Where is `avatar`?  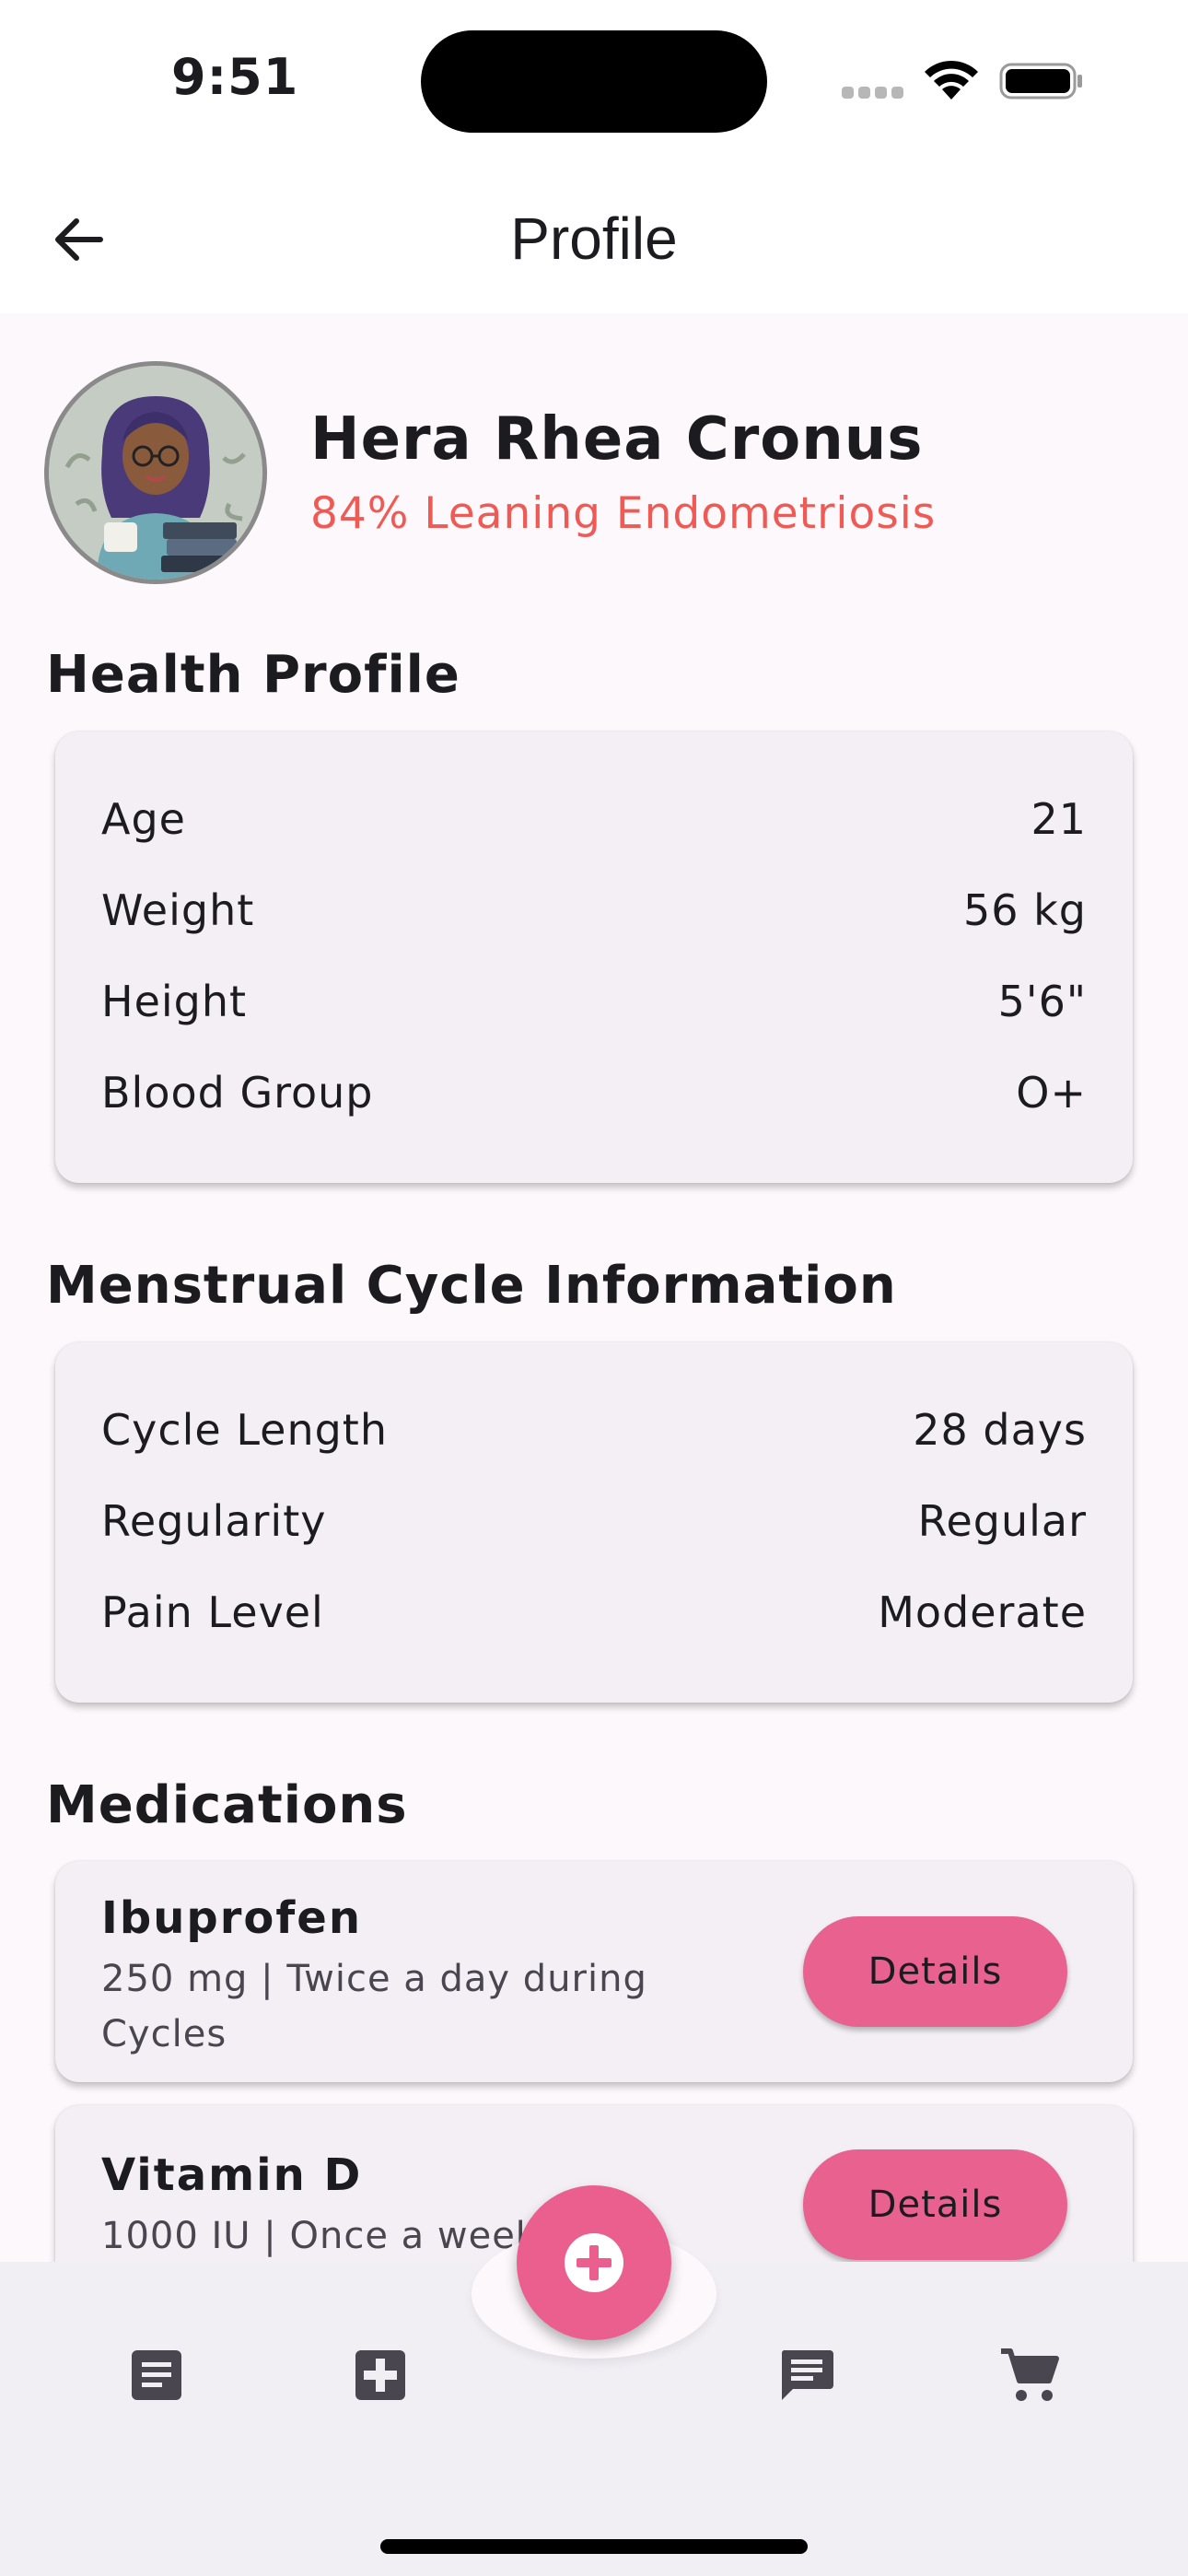
avatar is located at coordinates (155, 473).